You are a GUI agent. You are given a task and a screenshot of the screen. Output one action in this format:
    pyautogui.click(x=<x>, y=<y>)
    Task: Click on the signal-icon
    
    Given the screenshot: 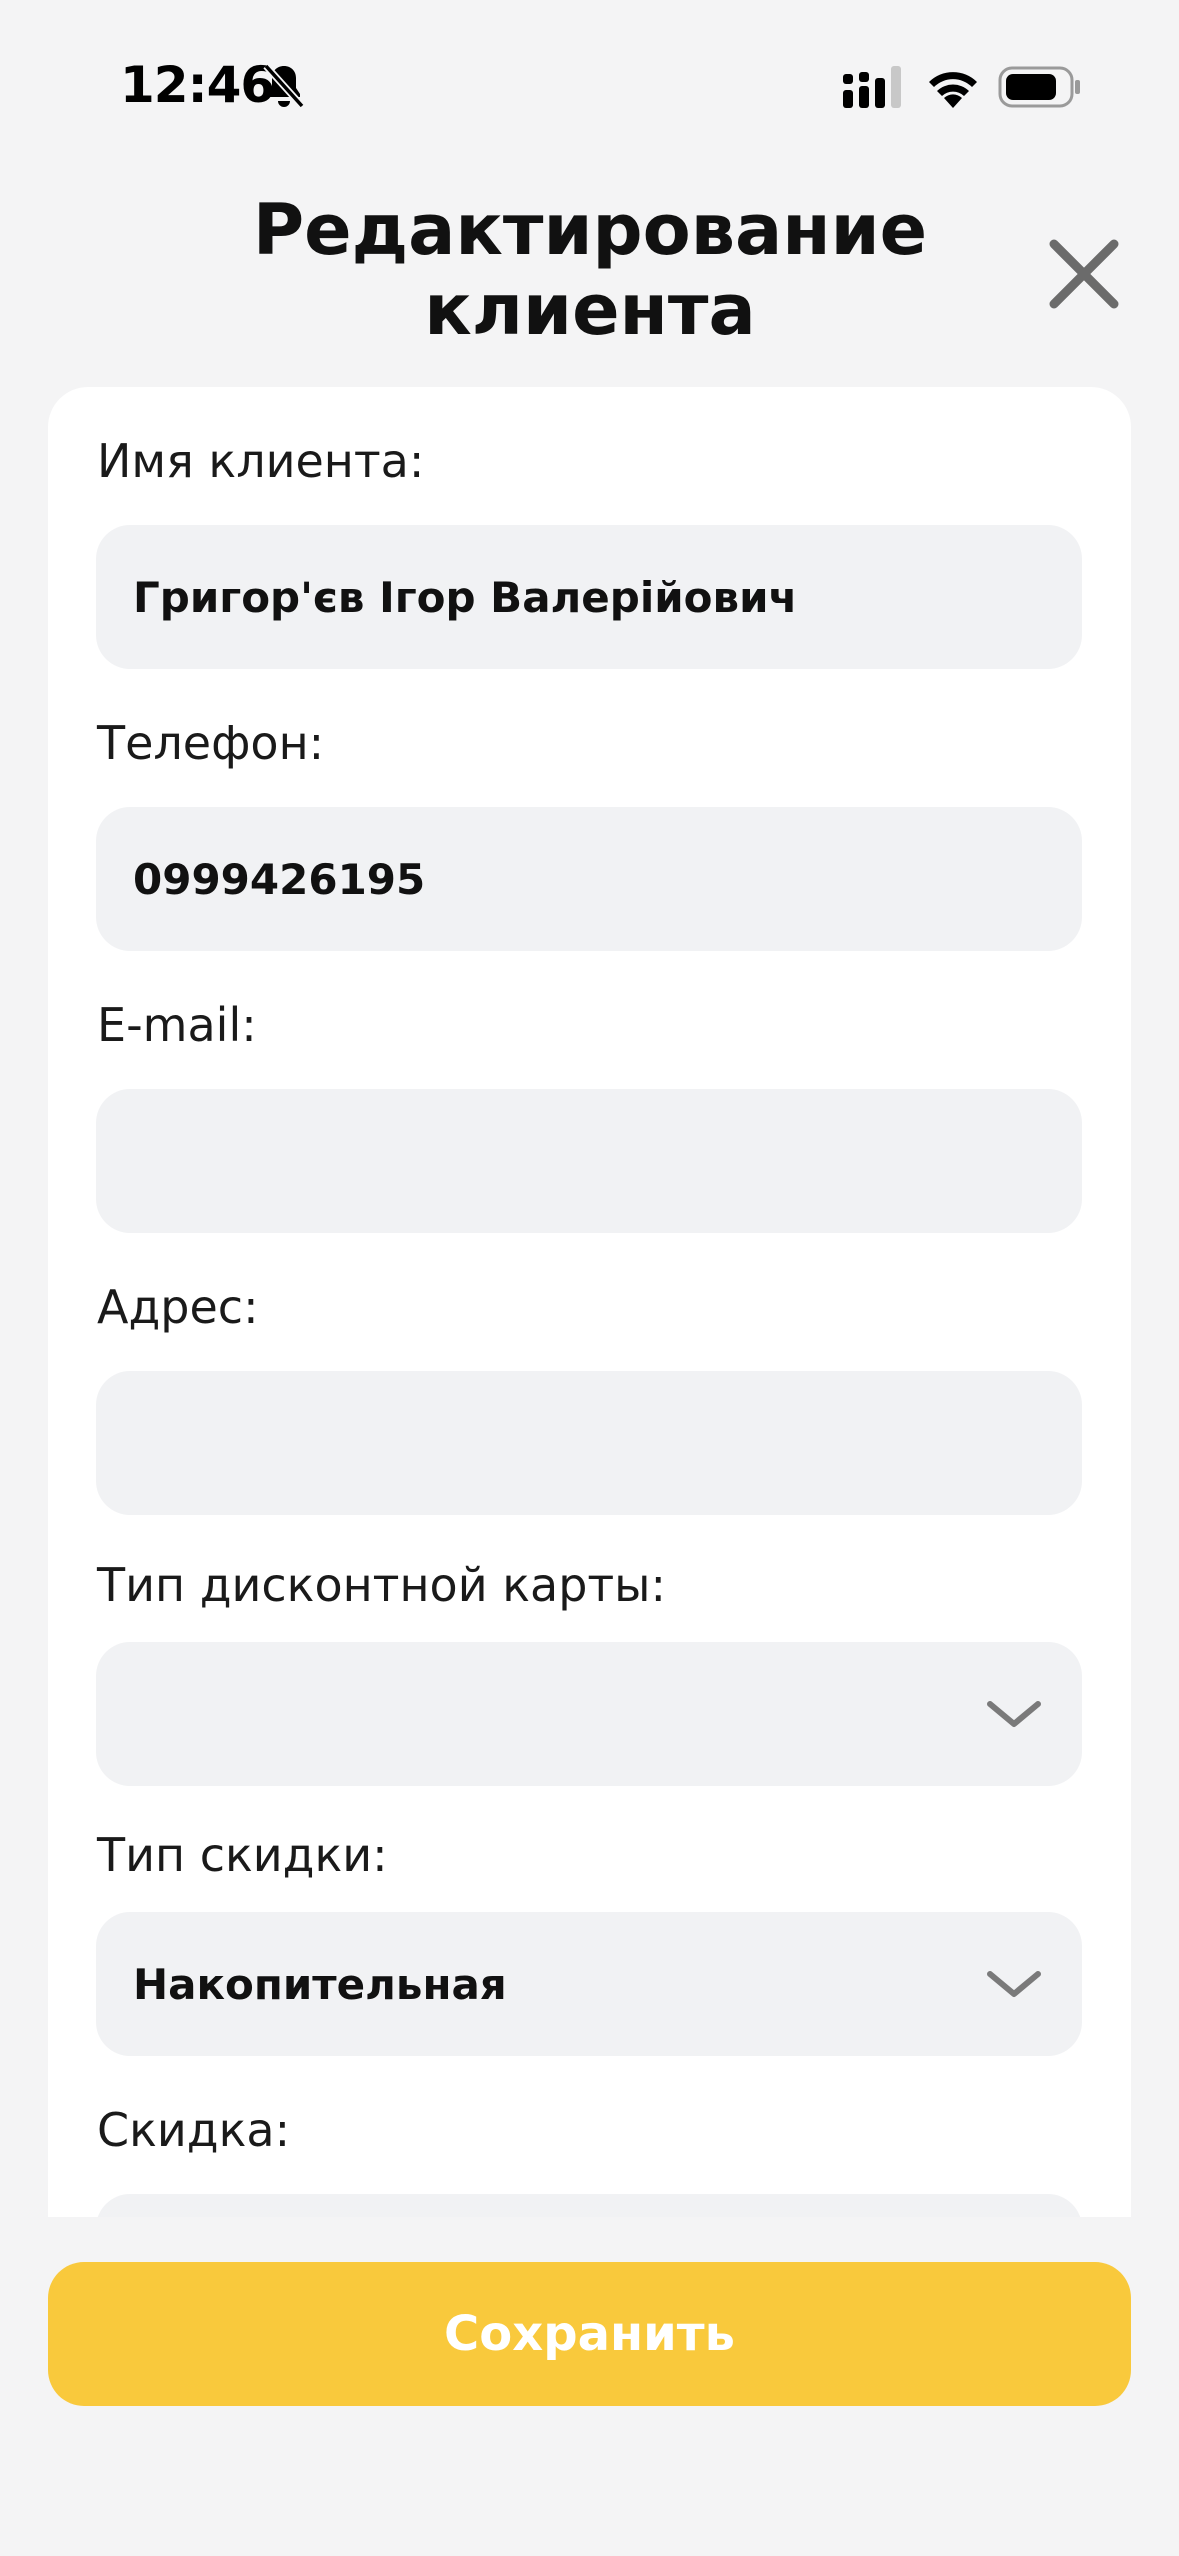 What is the action you would take?
    pyautogui.click(x=872, y=87)
    